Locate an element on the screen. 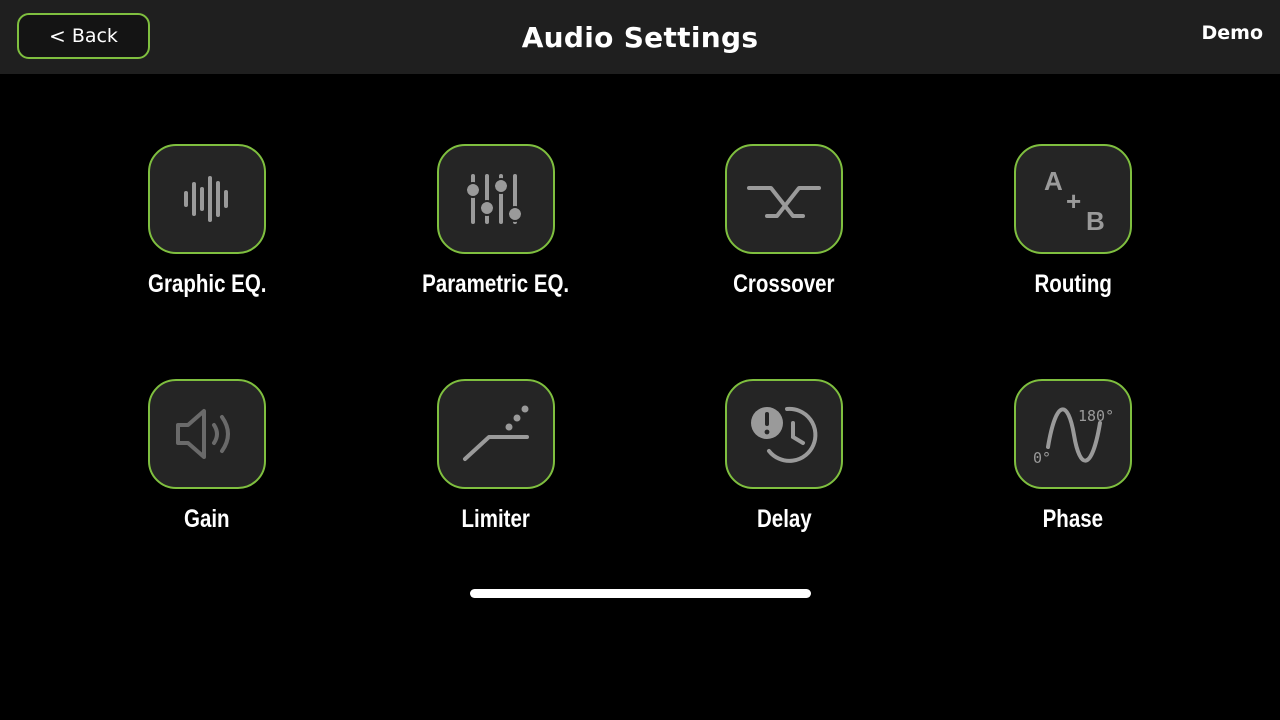 This screenshot has width=1280, height=720. page-title: Audio Settings is located at coordinates (640, 37).